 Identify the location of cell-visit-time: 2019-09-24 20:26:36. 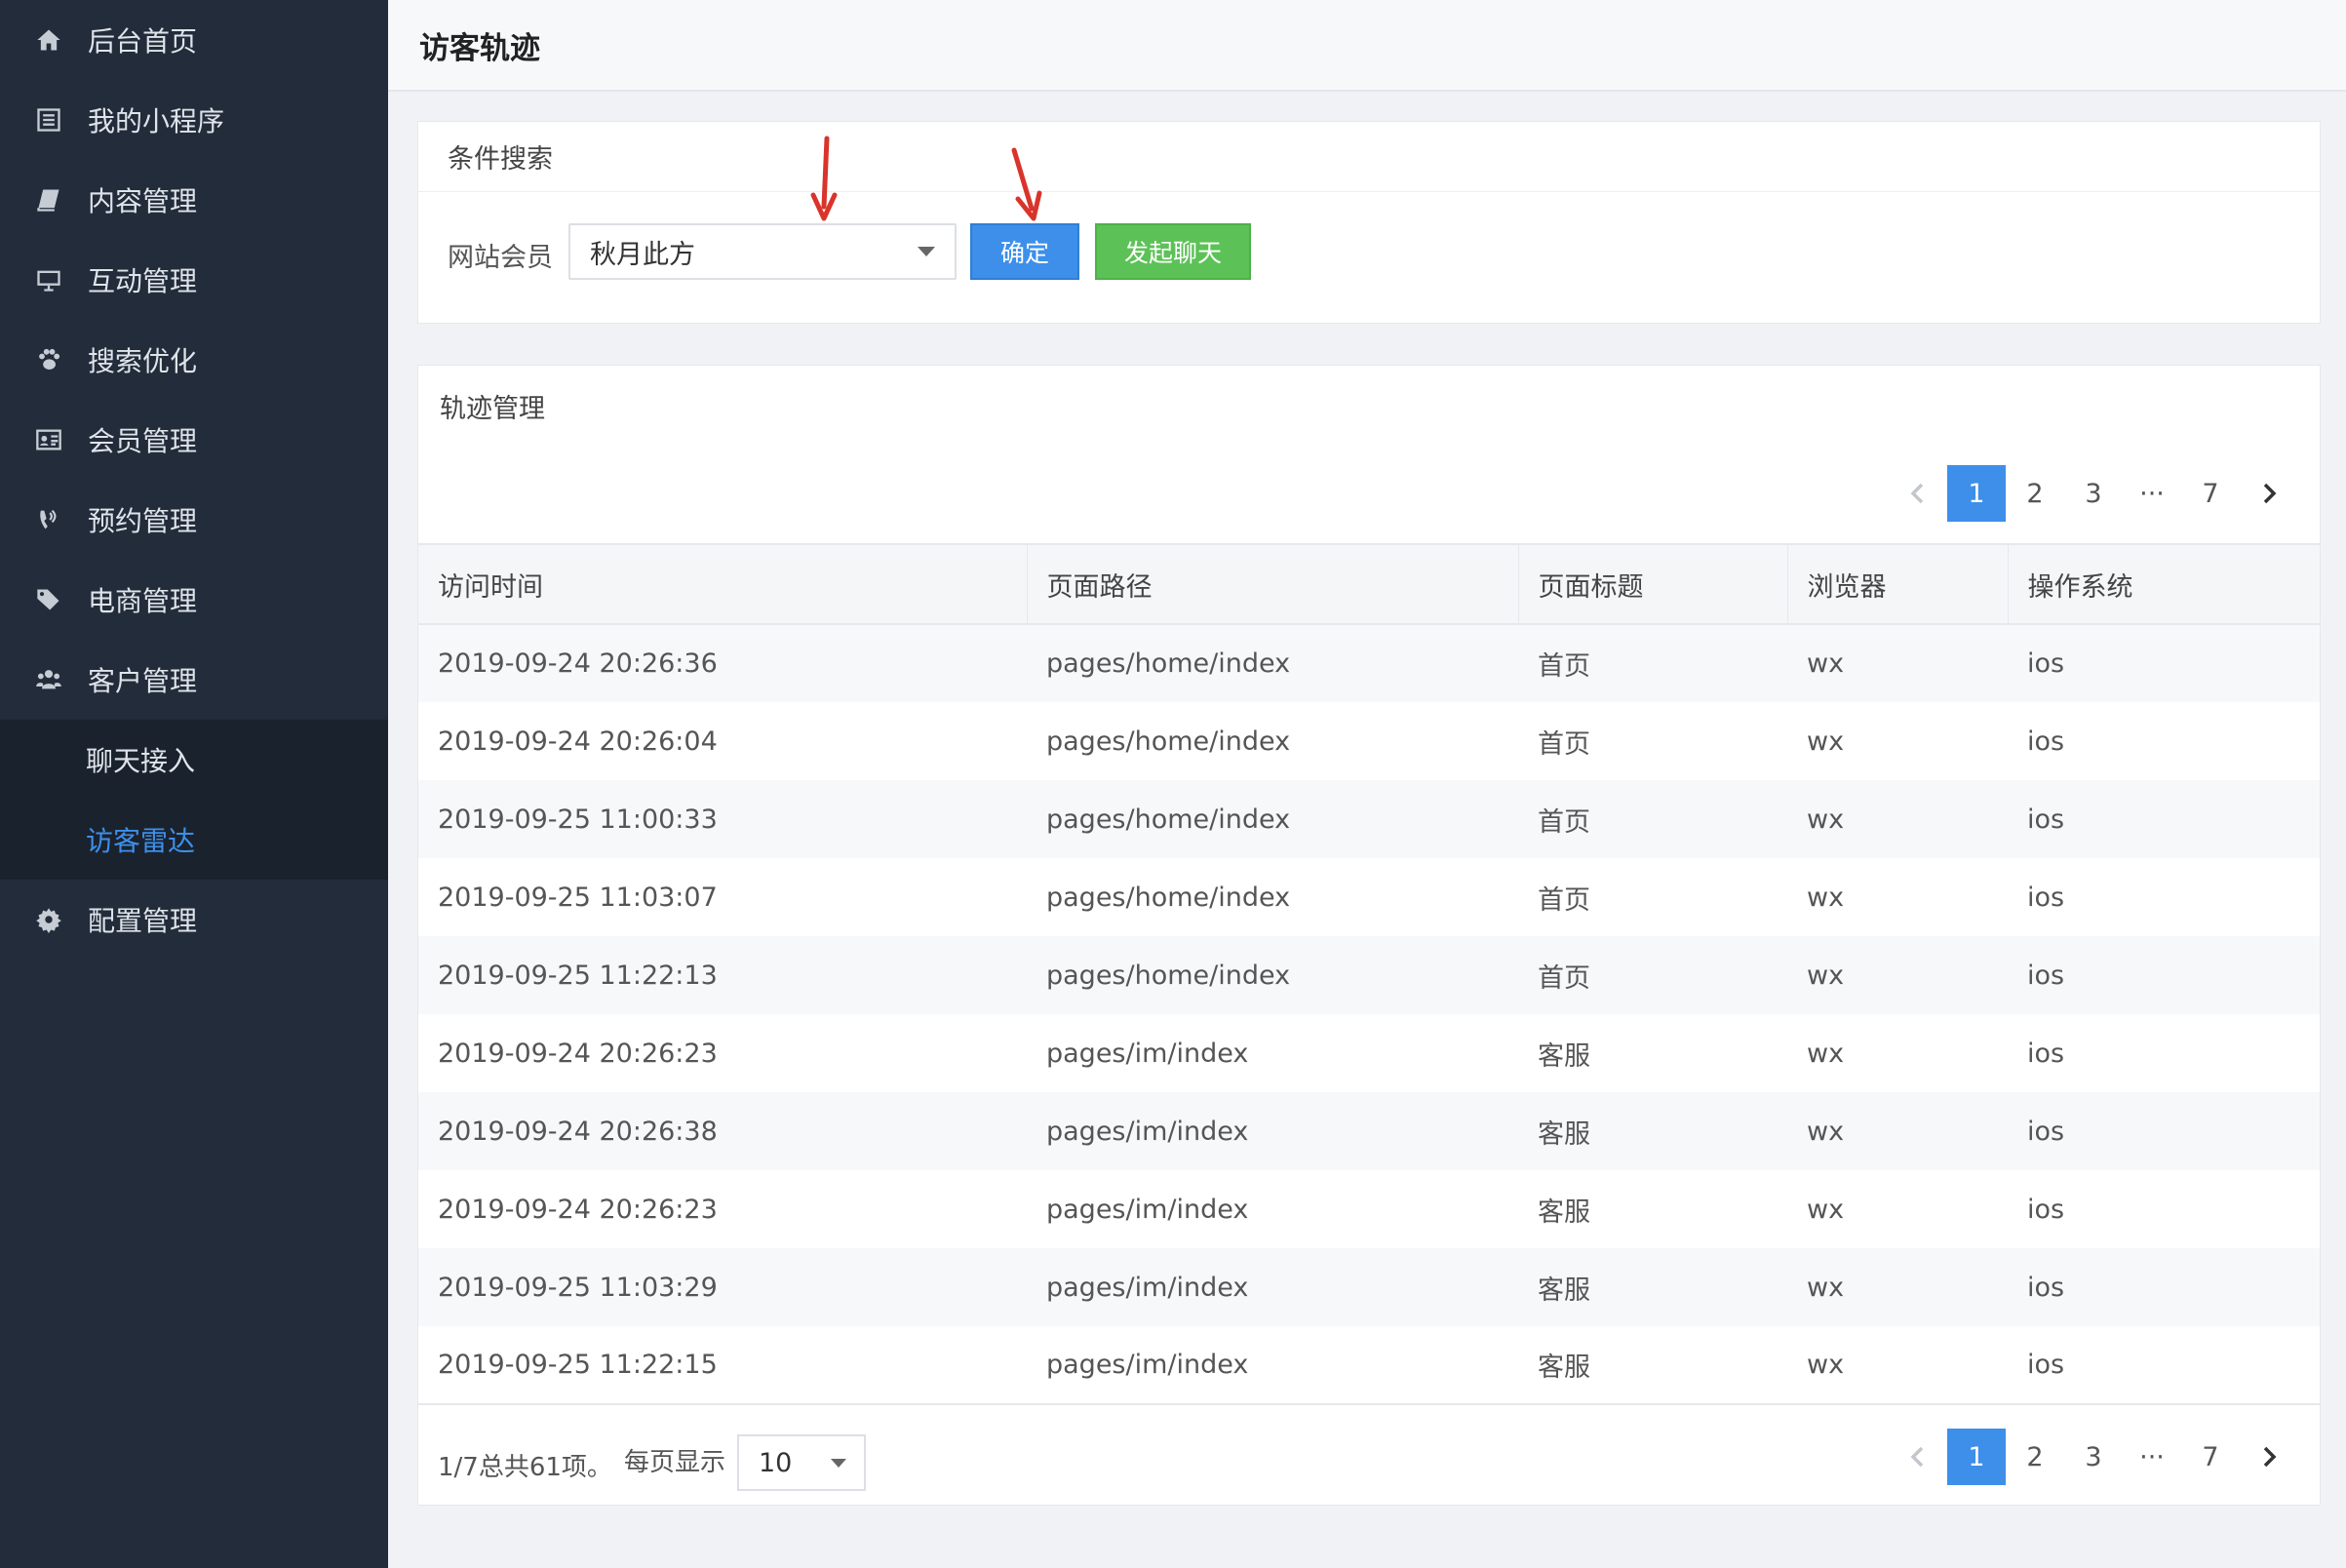
(722, 663).